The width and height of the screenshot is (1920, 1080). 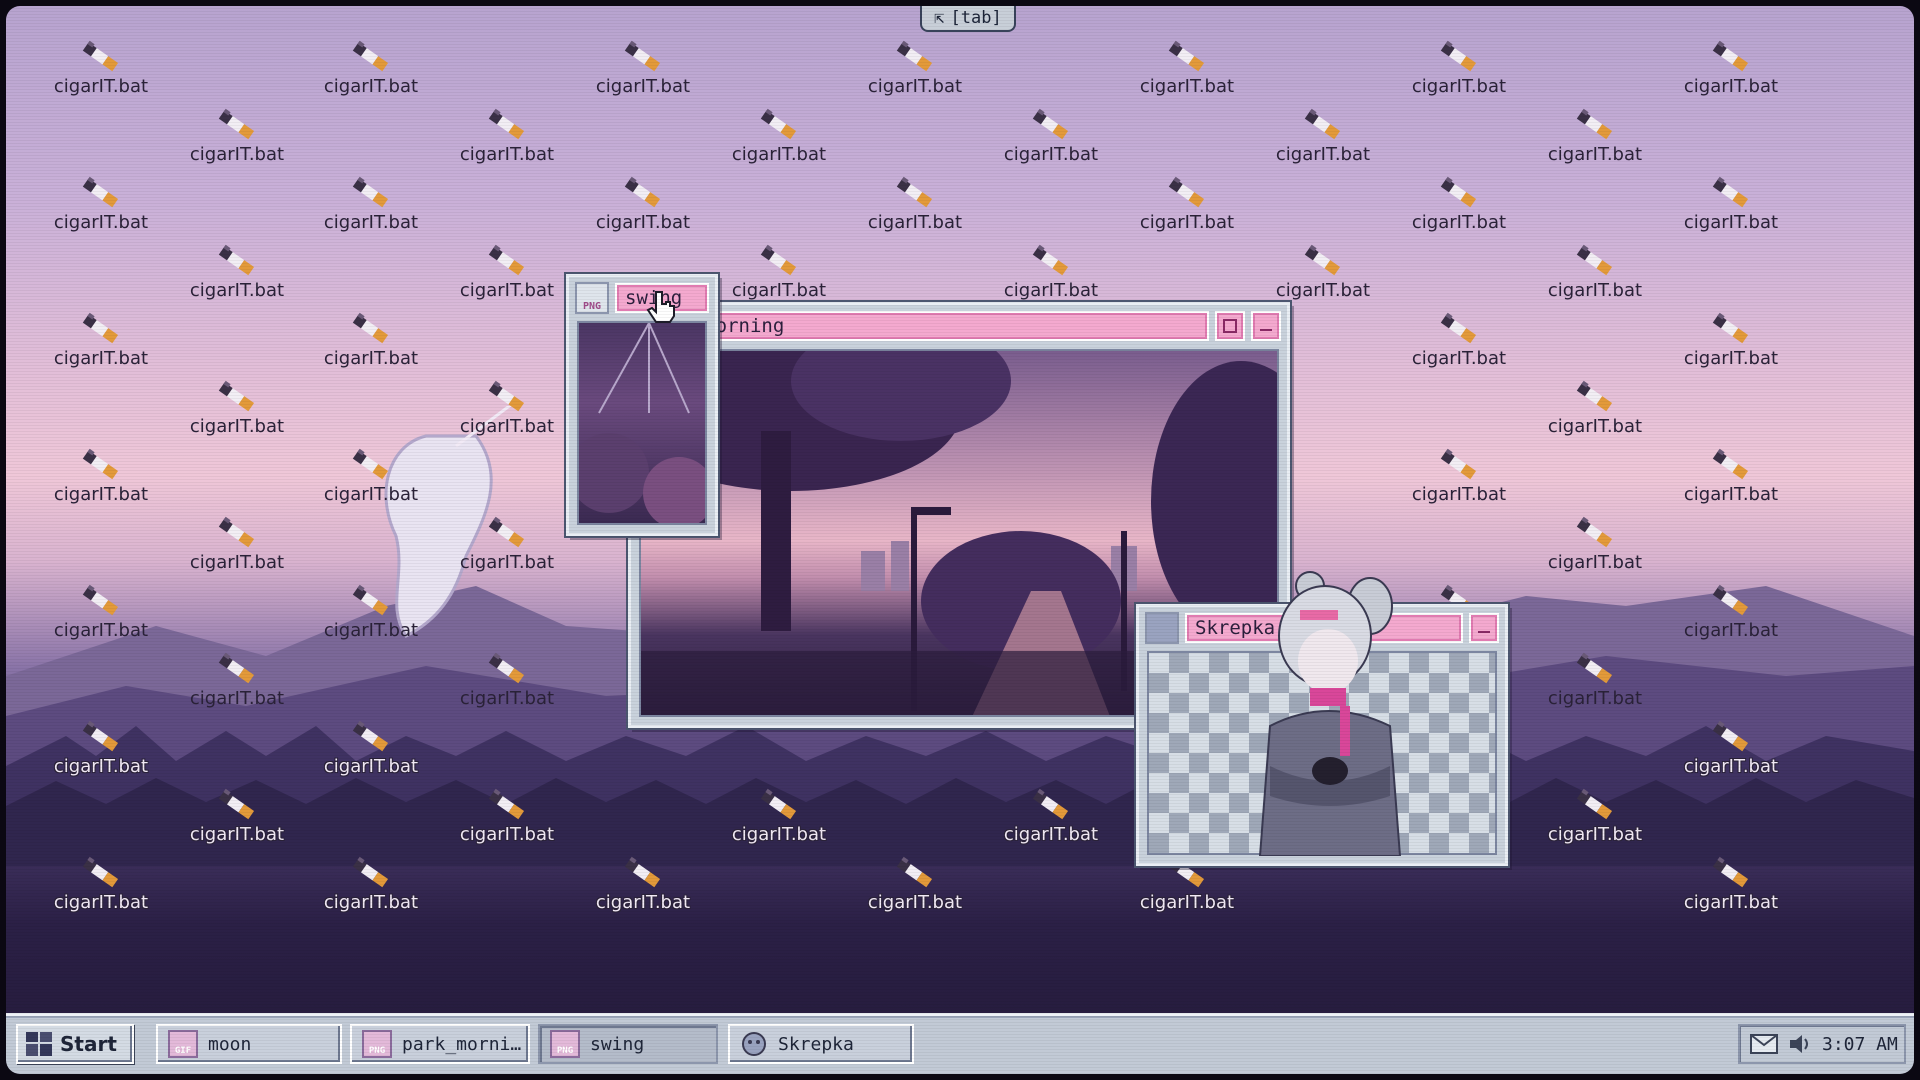 What do you see at coordinates (642, 405) in the screenshot?
I see `swing-window: PNG swing` at bounding box center [642, 405].